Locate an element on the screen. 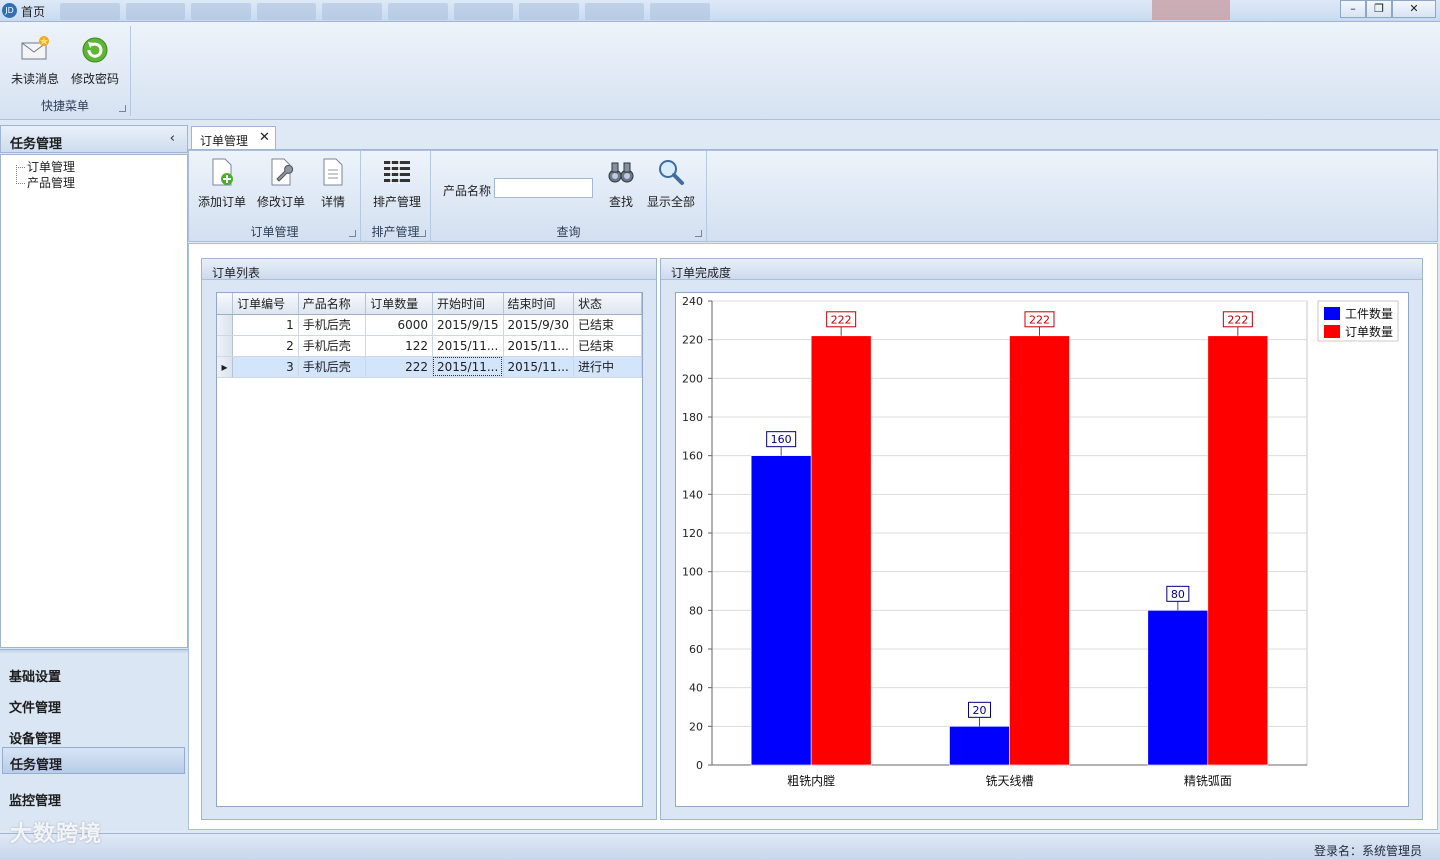  window-title: 首页 is located at coordinates (33, 12).